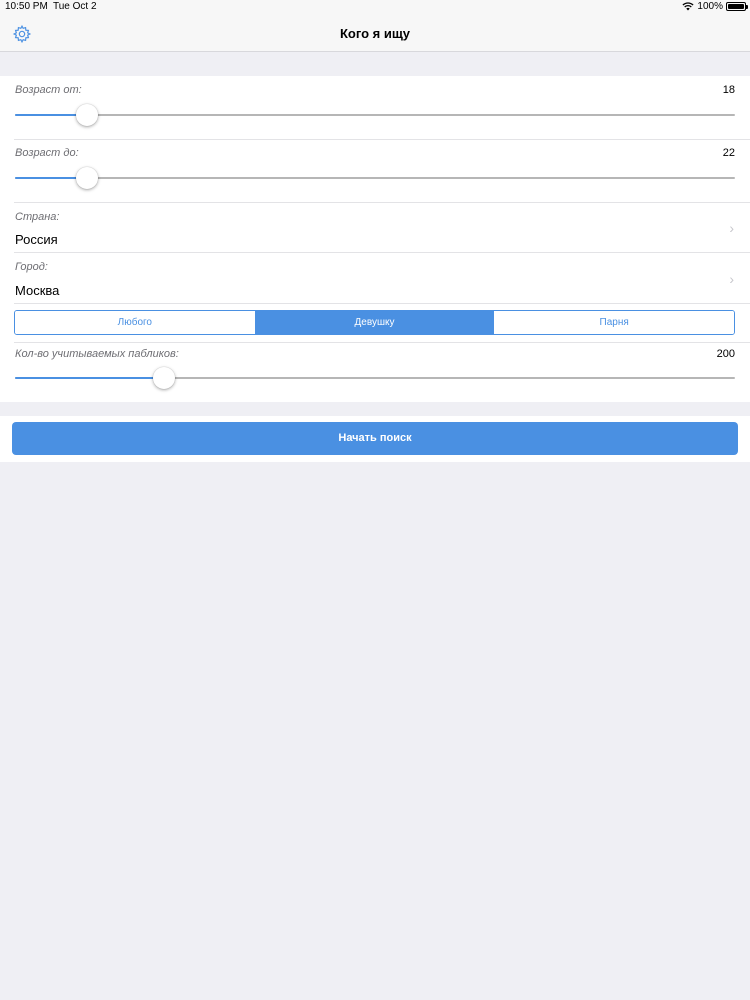 The width and height of the screenshot is (750, 1000). What do you see at coordinates (375, 115) in the screenshot?
I see `age-from-slider` at bounding box center [375, 115].